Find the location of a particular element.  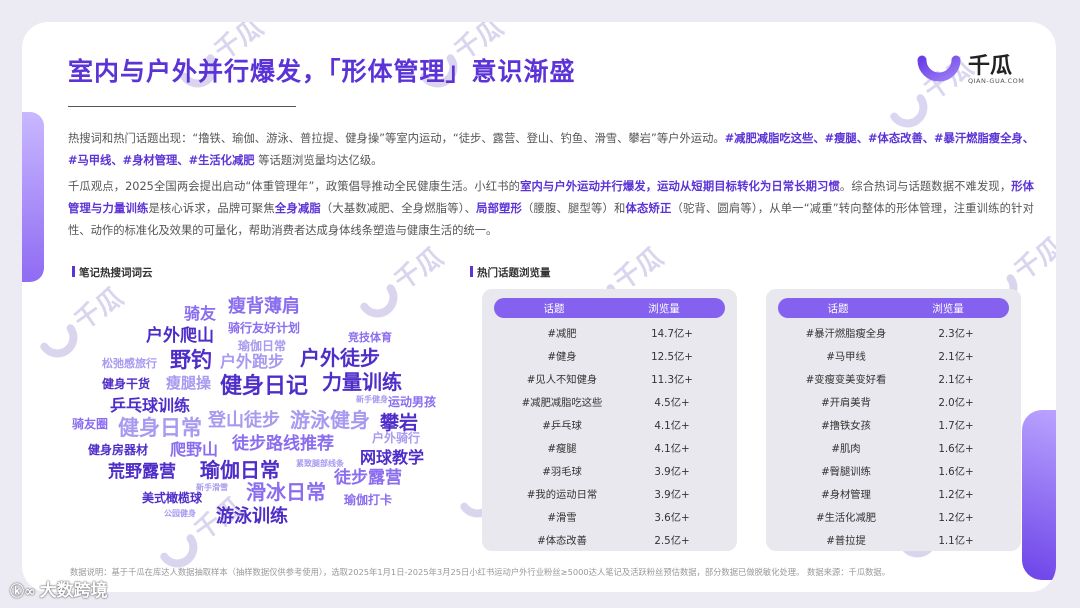

hot-topics-label: 热门话题浏览量 is located at coordinates (510, 272).